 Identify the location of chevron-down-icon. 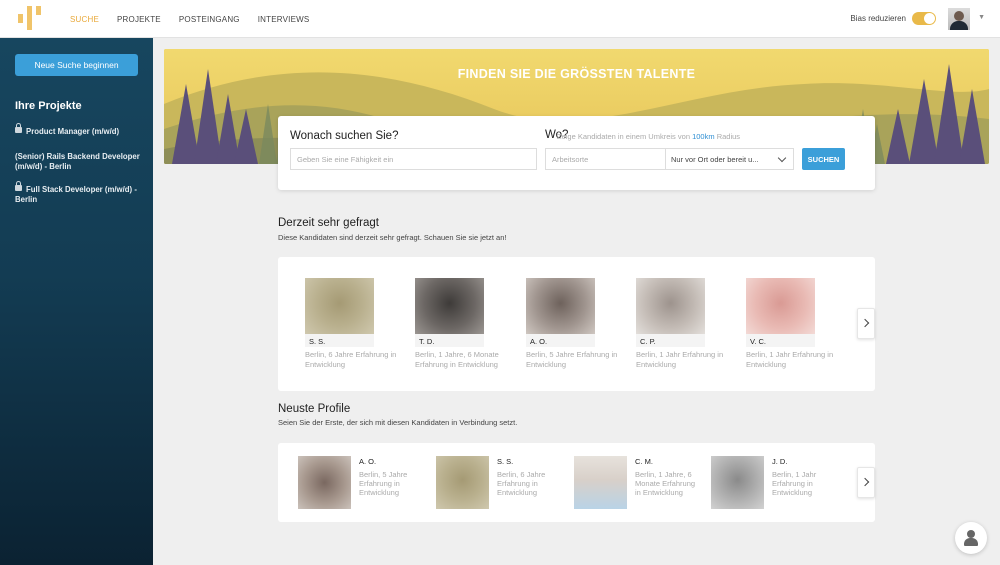
(782, 158).